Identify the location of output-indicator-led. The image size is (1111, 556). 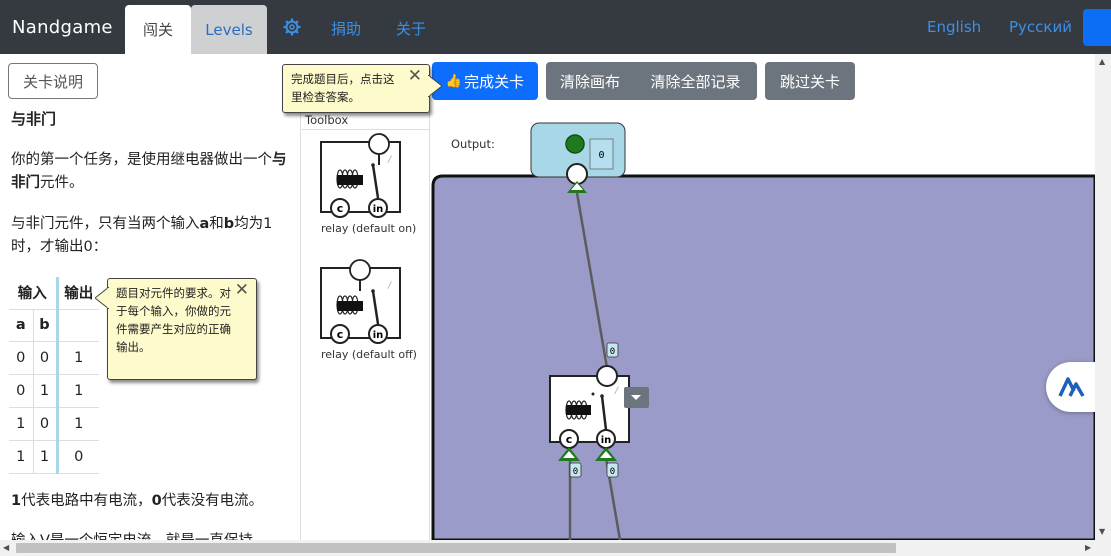
(575, 144).